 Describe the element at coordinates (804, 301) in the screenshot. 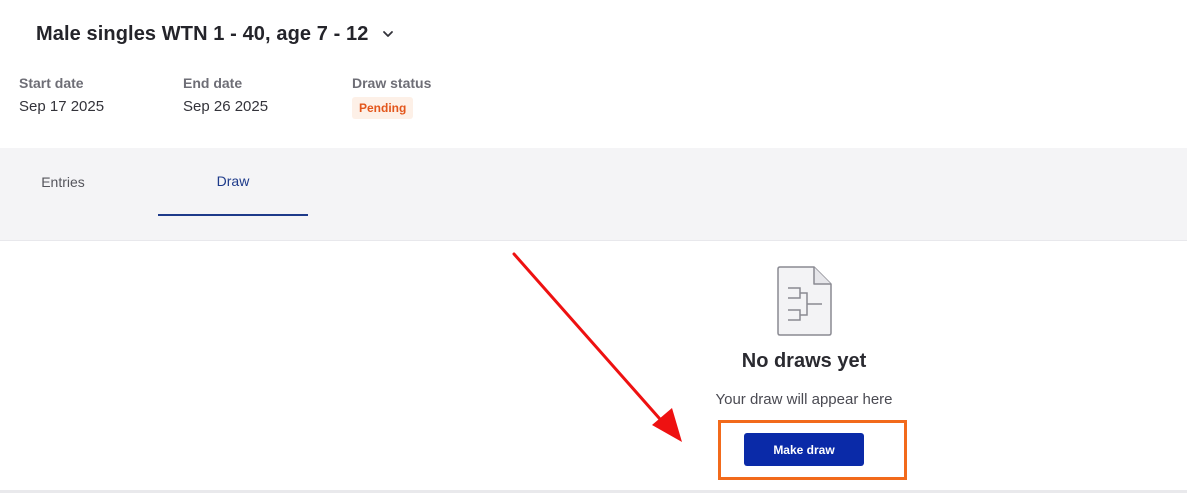

I see `bracket-document-icon` at that location.